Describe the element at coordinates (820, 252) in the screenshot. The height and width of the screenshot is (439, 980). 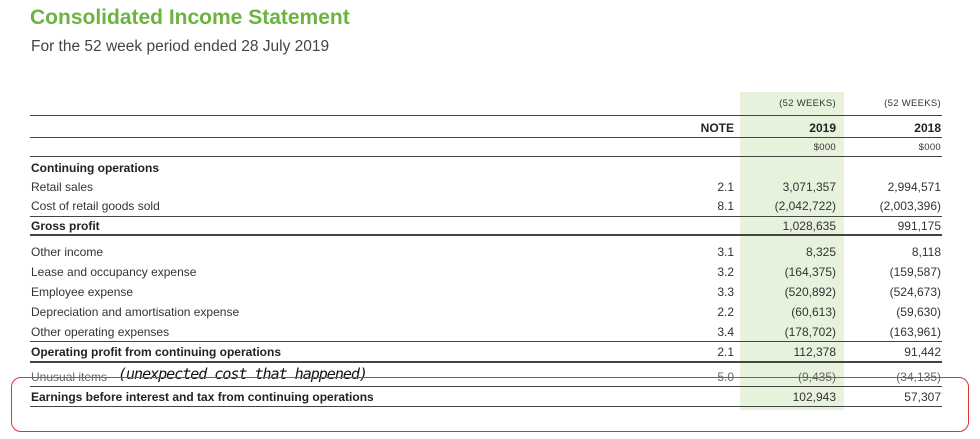
I see `row-value-2019: 8,325` at that location.